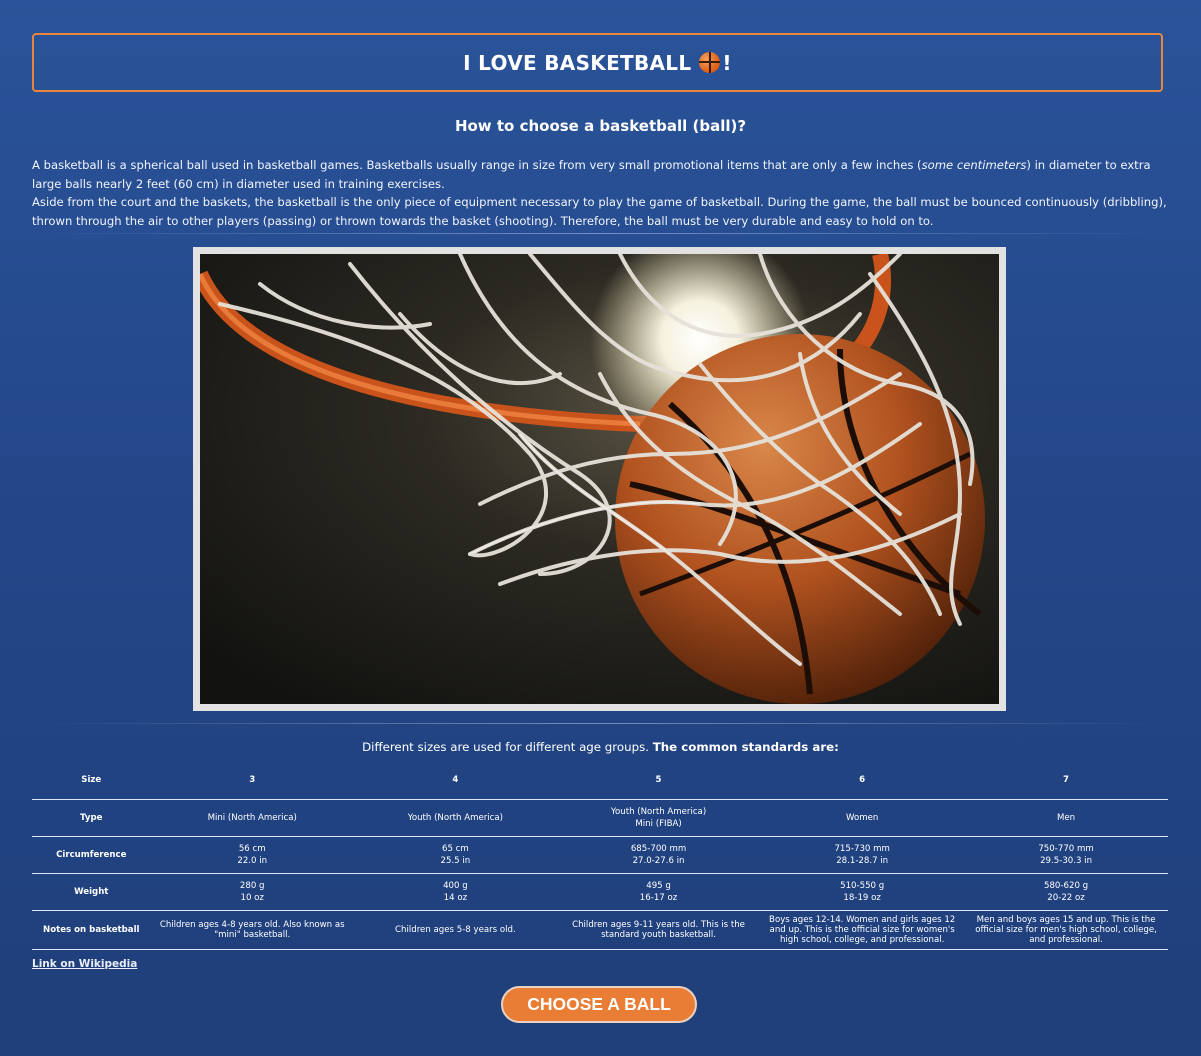 The width and height of the screenshot is (1201, 1056). Describe the element at coordinates (658, 823) in the screenshot. I see `type-value: Mini (FIBA)` at that location.